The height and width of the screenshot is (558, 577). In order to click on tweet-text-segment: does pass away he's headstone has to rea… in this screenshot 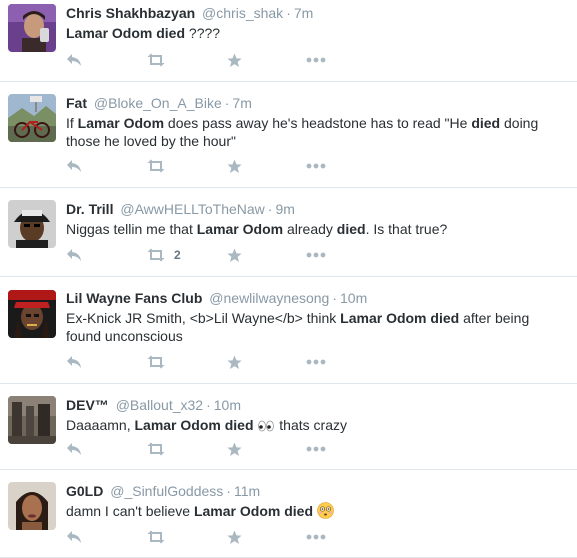, I will do `click(318, 123)`.